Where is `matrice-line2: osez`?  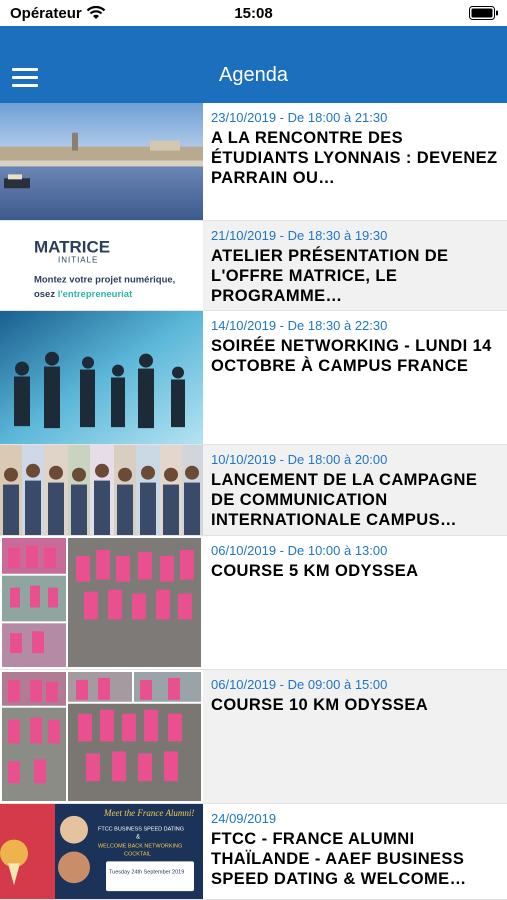
matrice-line2: osez is located at coordinates (44, 294).